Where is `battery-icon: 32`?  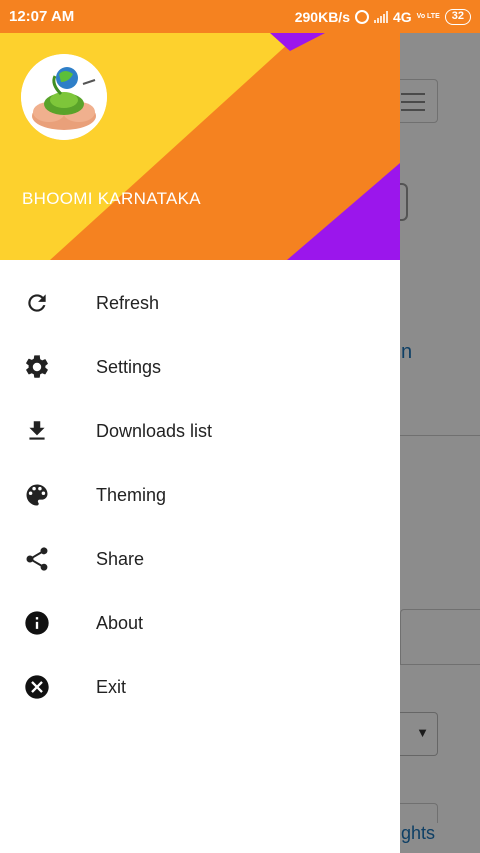 battery-icon: 32 is located at coordinates (457, 16).